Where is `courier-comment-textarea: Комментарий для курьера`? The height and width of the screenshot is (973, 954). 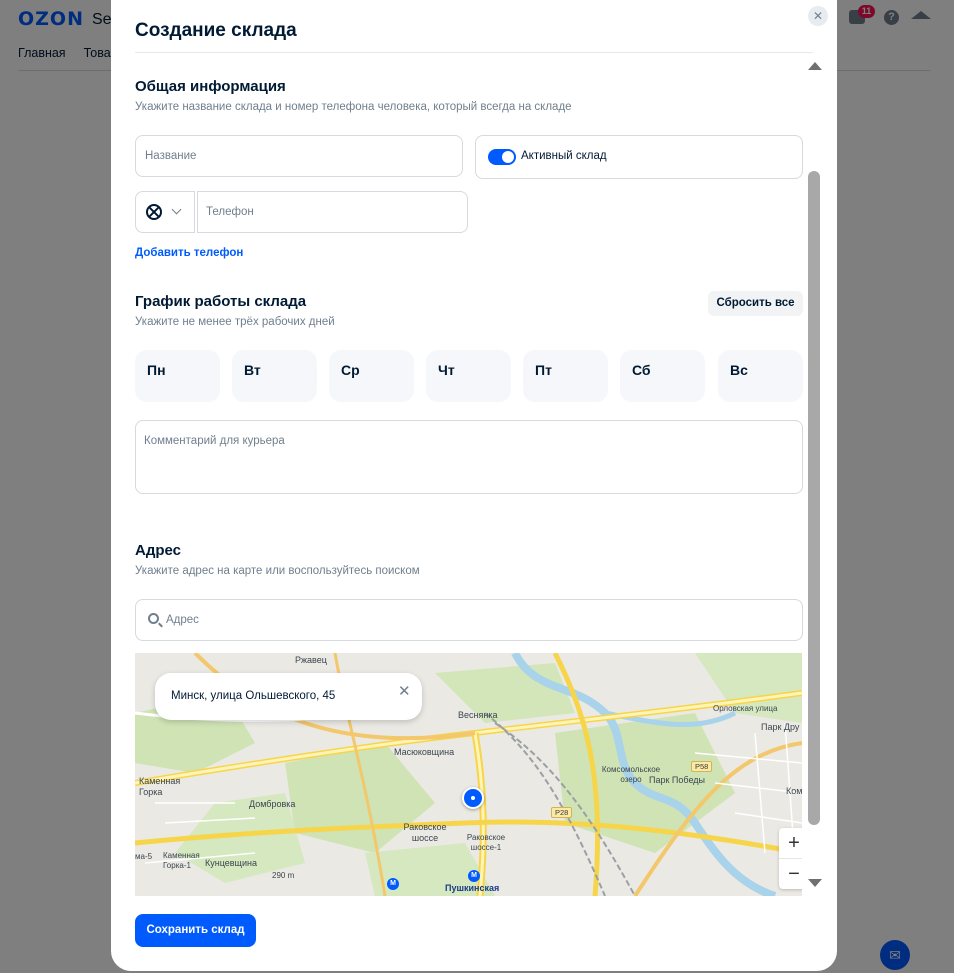
courier-comment-textarea: Комментарий для курьера is located at coordinates (469, 457).